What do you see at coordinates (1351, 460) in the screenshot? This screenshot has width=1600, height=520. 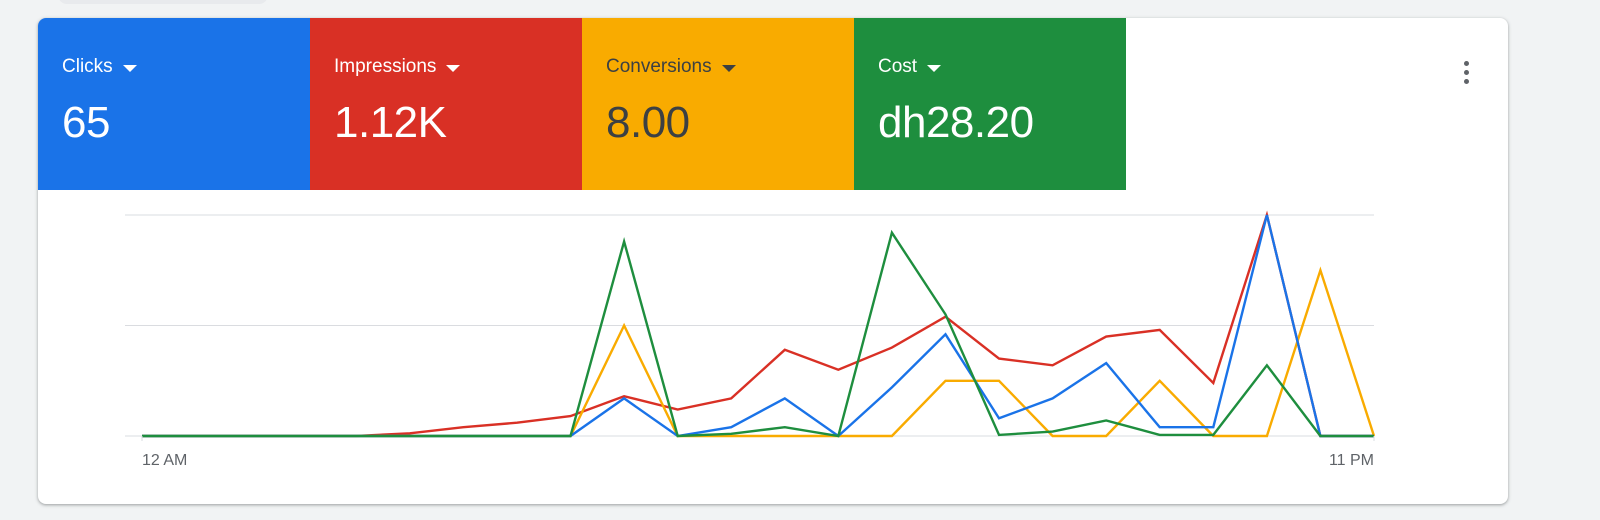 I see `x-tick-label-end: 11 PM` at bounding box center [1351, 460].